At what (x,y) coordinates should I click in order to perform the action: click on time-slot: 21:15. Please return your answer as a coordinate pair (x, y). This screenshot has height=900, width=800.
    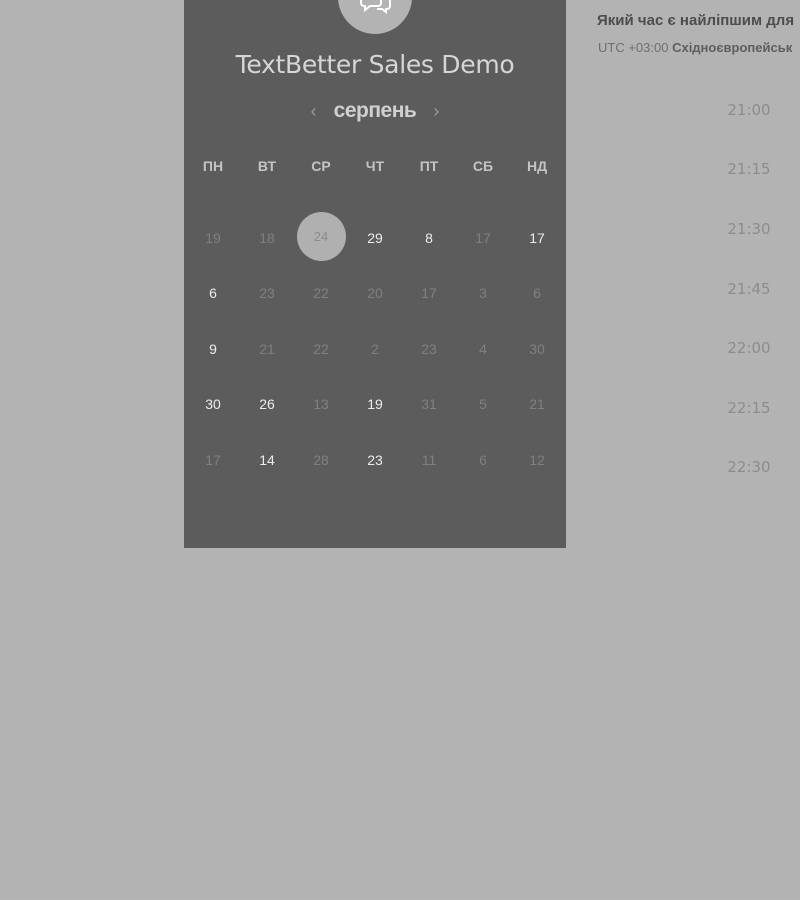
    Looking at the image, I should click on (750, 170).